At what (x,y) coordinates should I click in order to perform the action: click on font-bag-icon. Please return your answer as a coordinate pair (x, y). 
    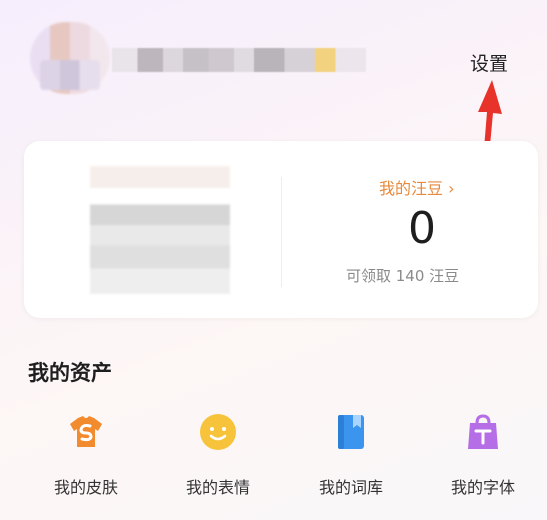
    Looking at the image, I should click on (483, 431).